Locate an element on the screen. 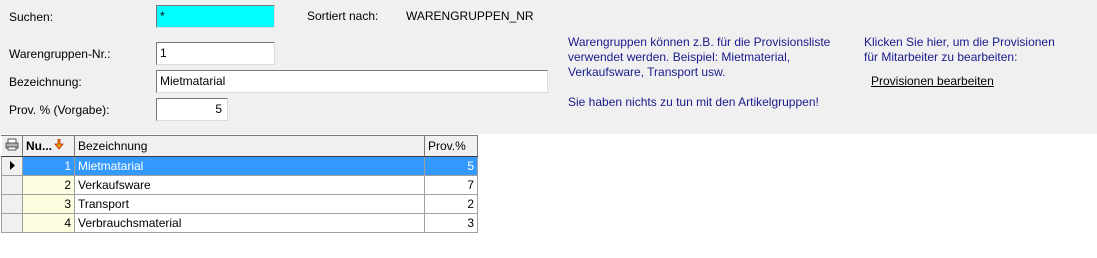 This screenshot has width=1097, height=258. prov-vorgabe-label: Prov. % (Vorgabe): is located at coordinates (59, 110).